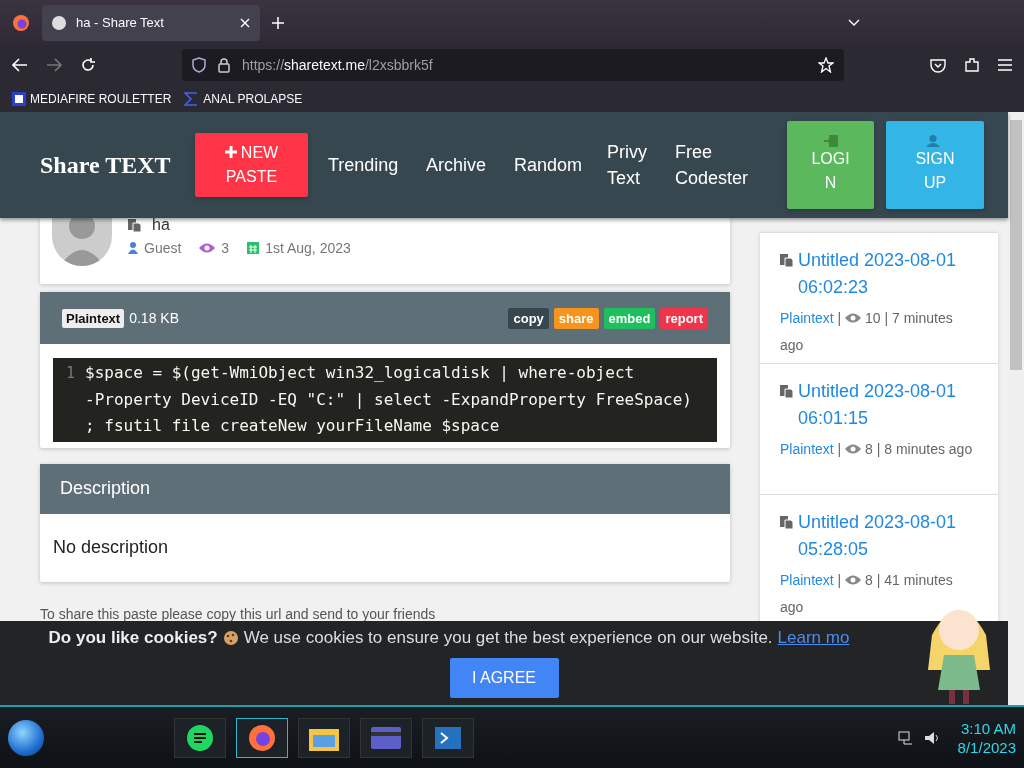 The width and height of the screenshot is (1024, 768). Describe the element at coordinates (117, 165) in the screenshot. I see `site-logo: Share TEXT` at that location.